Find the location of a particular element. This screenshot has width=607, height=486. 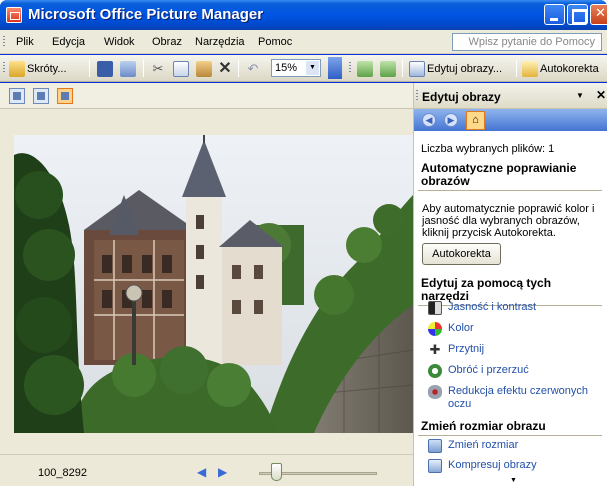

taskpane-grip-icon is located at coordinates (417, 96).